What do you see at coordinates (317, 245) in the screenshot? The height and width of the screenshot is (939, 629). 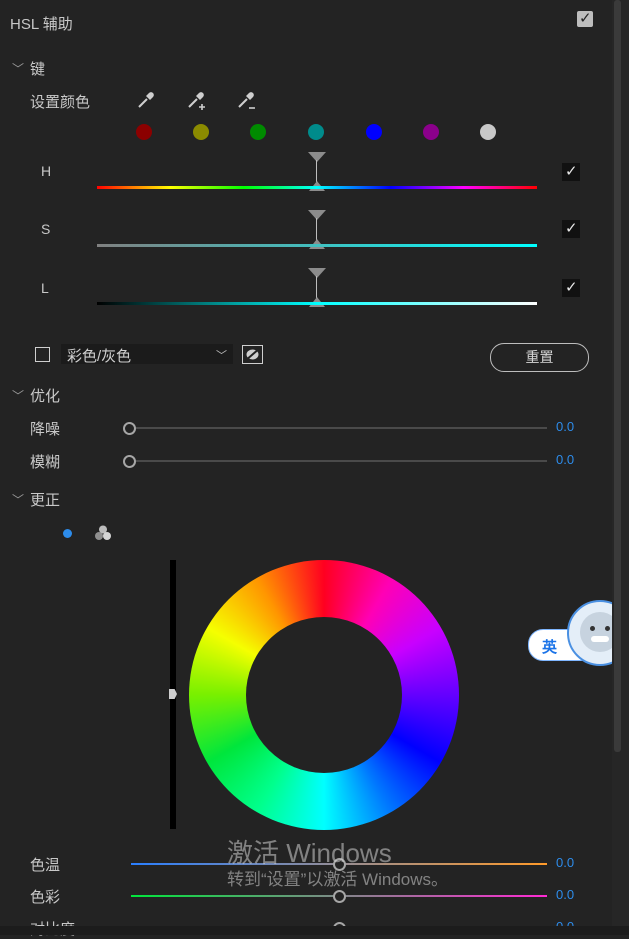 I see `saturation-track` at bounding box center [317, 245].